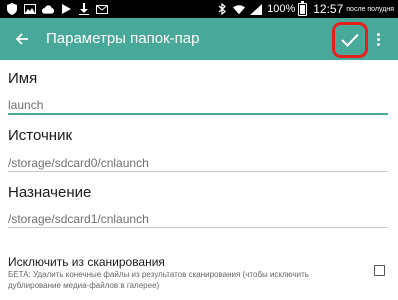 The image size is (398, 300). What do you see at coordinates (198, 163) in the screenshot?
I see `source-input` at bounding box center [198, 163].